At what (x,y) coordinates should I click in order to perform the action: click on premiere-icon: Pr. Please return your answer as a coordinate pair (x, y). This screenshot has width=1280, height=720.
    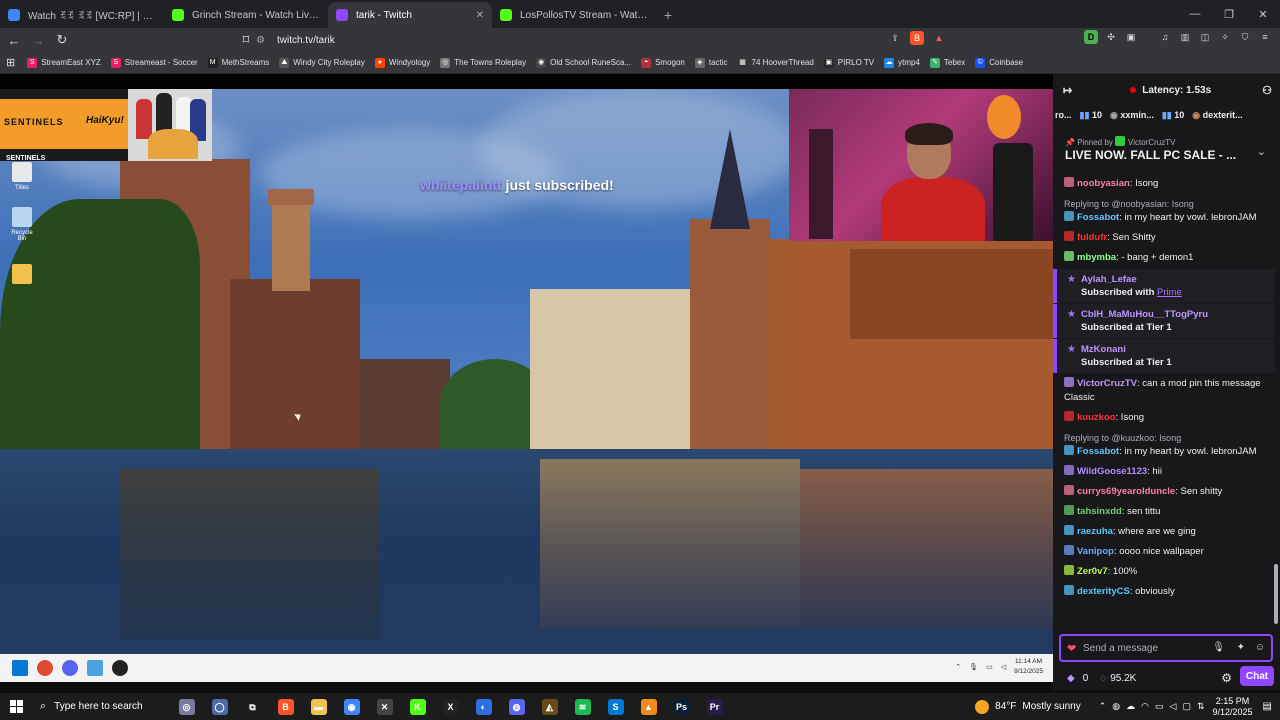
    Looking at the image, I should click on (714, 706).